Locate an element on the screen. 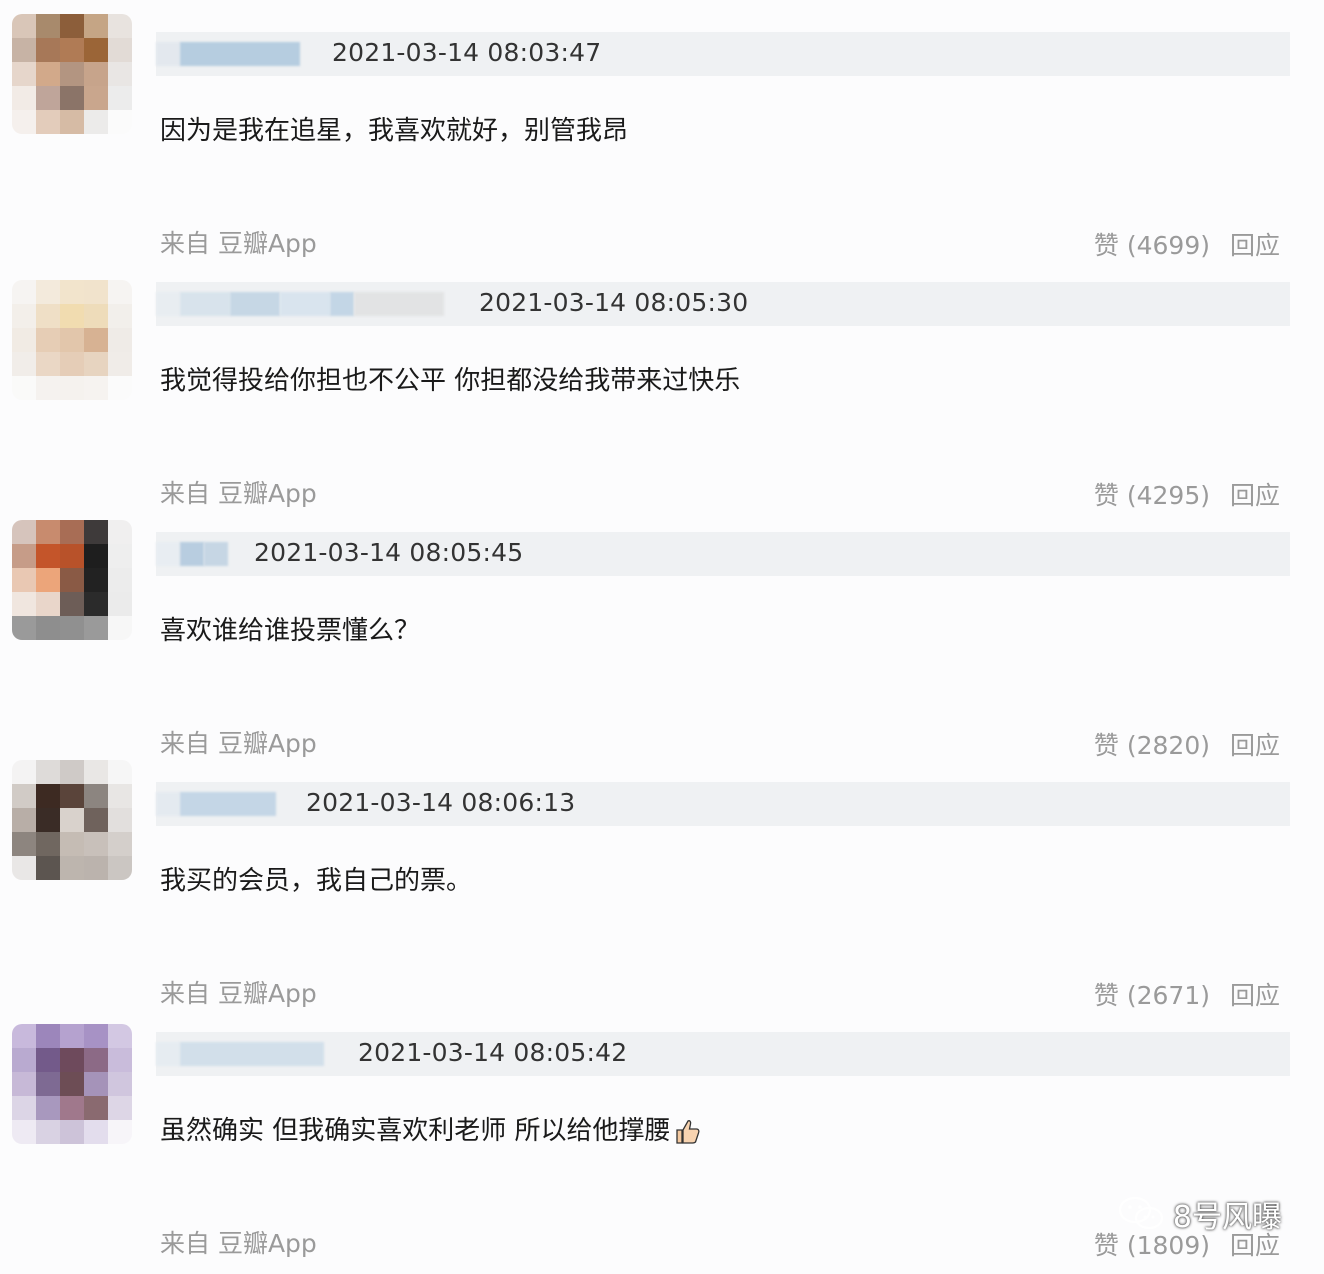  comment-header: 2021-03-14 08:06:13 is located at coordinates (723, 804).